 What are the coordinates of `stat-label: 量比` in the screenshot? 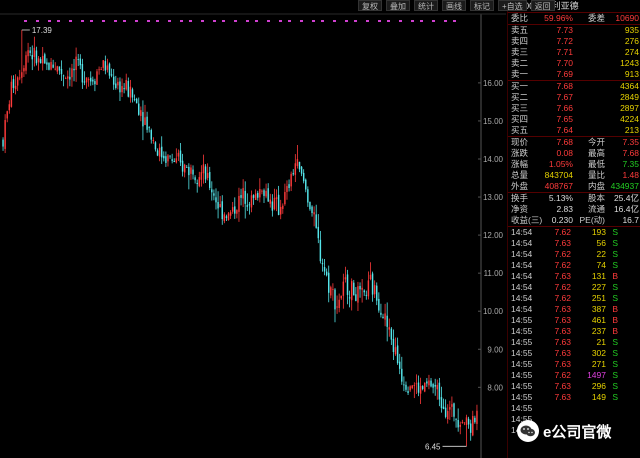 It's located at (596, 175).